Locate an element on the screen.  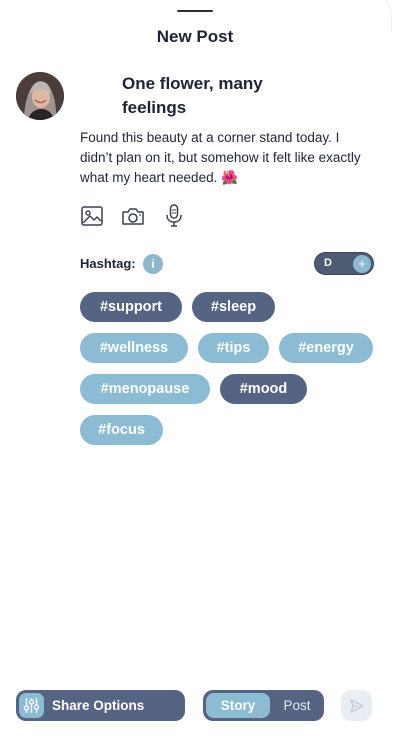
send-button is located at coordinates (356, 705).